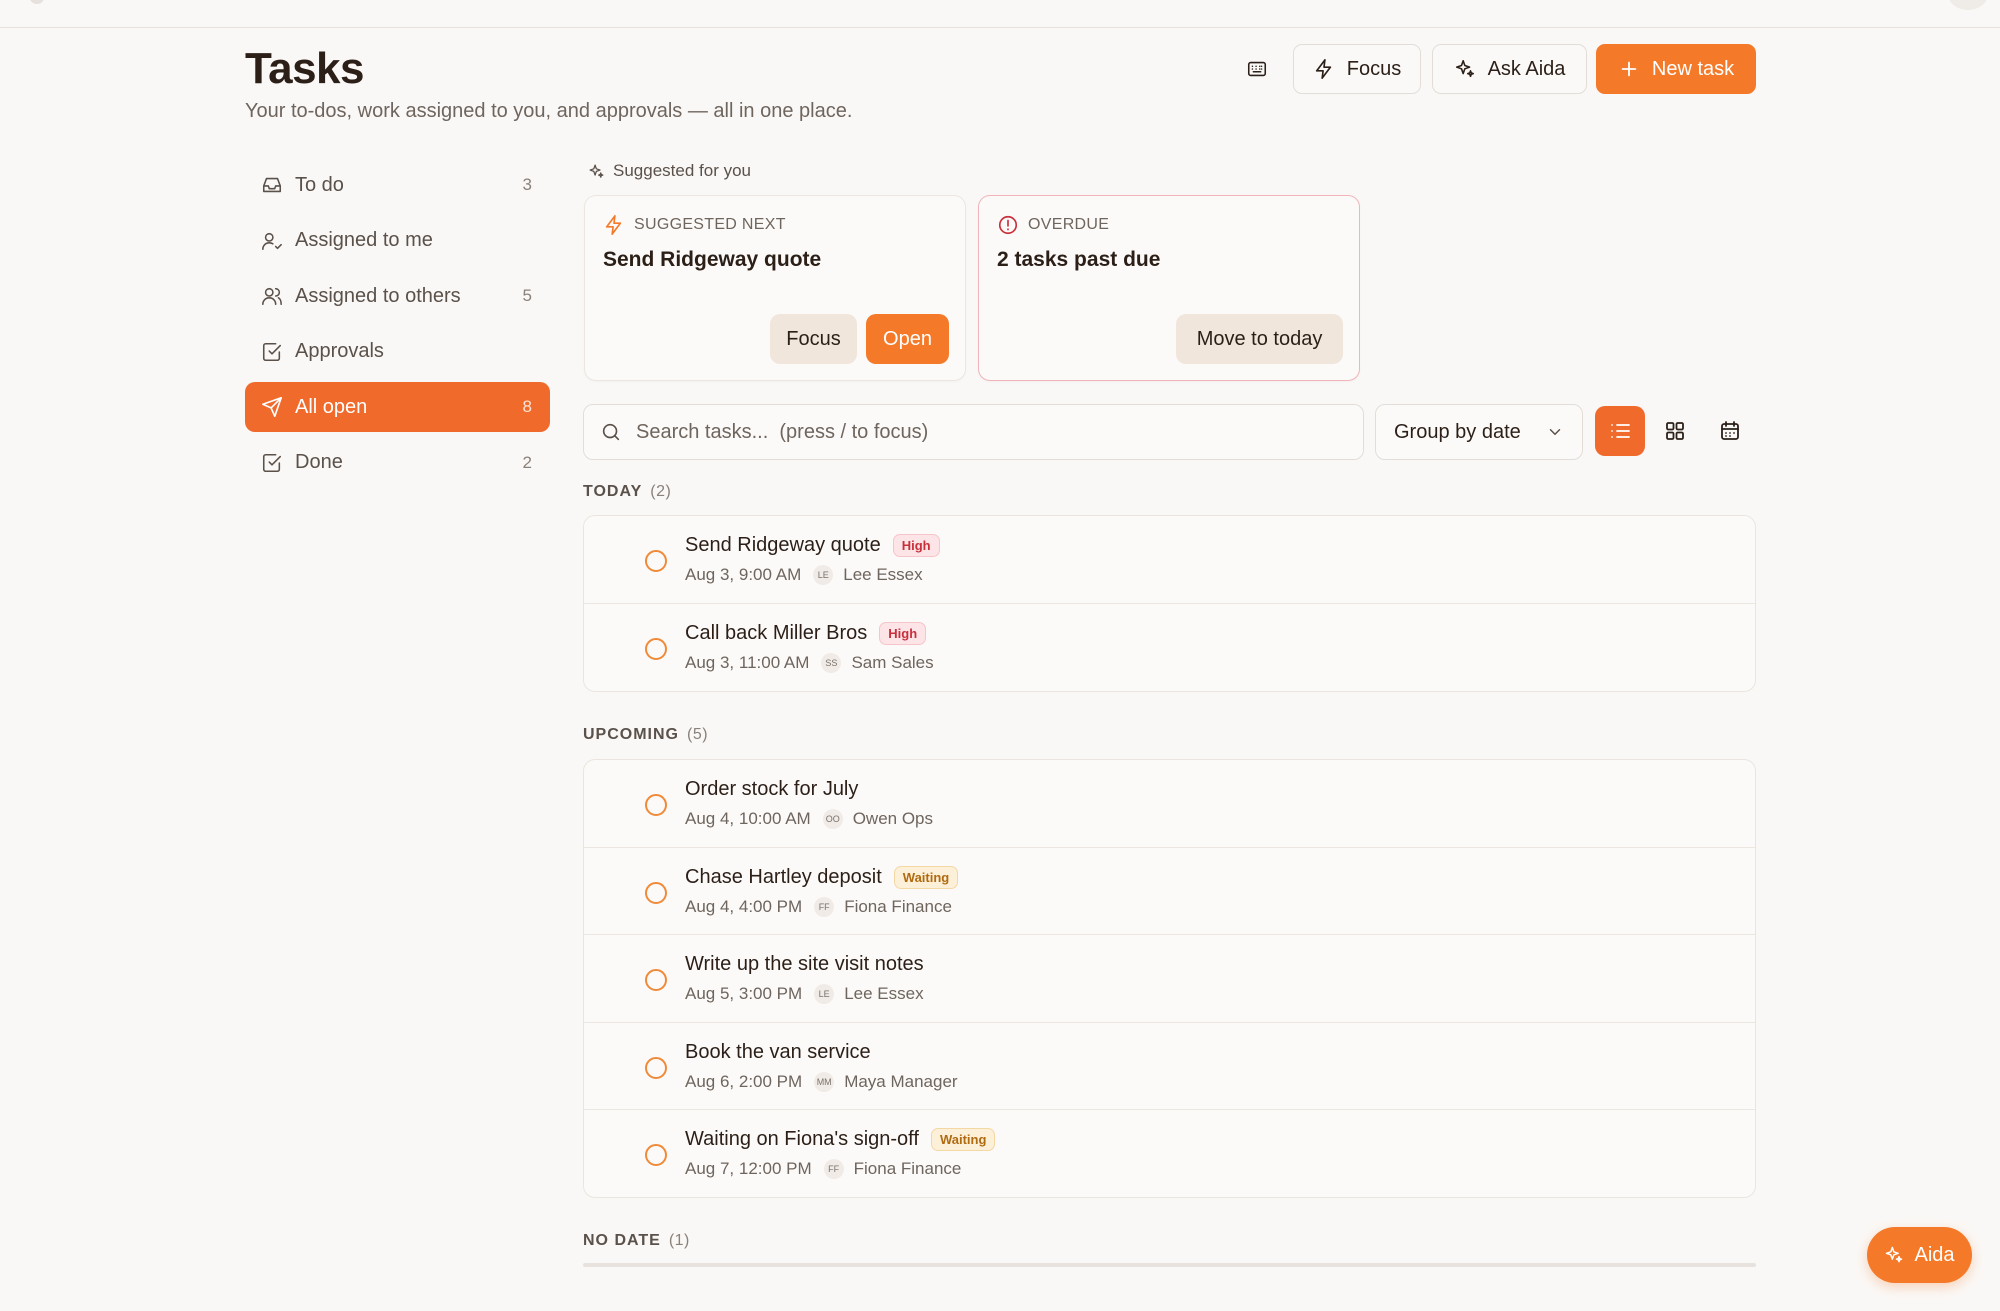 This screenshot has width=2000, height=1311. I want to click on overdue-card: OVERDUE 2 tasks past due Move to today, so click(1169, 288).